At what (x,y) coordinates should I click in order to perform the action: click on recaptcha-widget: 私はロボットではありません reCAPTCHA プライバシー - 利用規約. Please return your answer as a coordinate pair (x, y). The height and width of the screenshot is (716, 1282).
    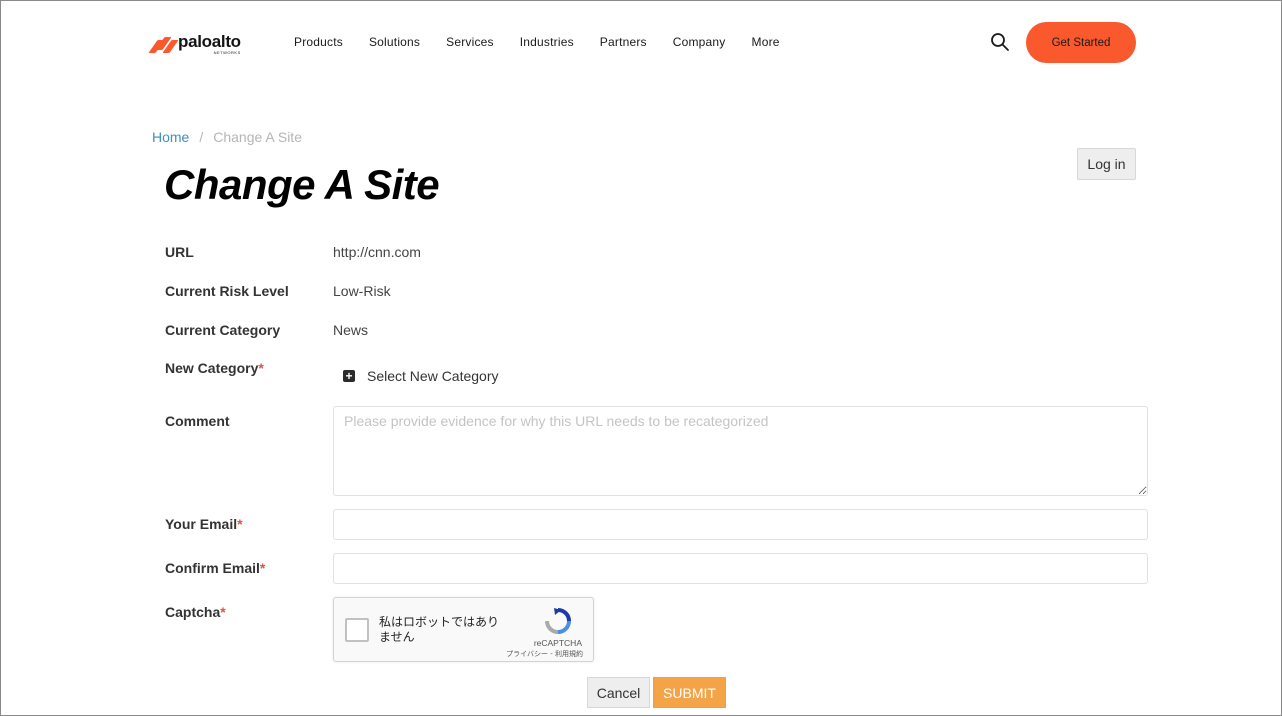
    Looking at the image, I should click on (463, 629).